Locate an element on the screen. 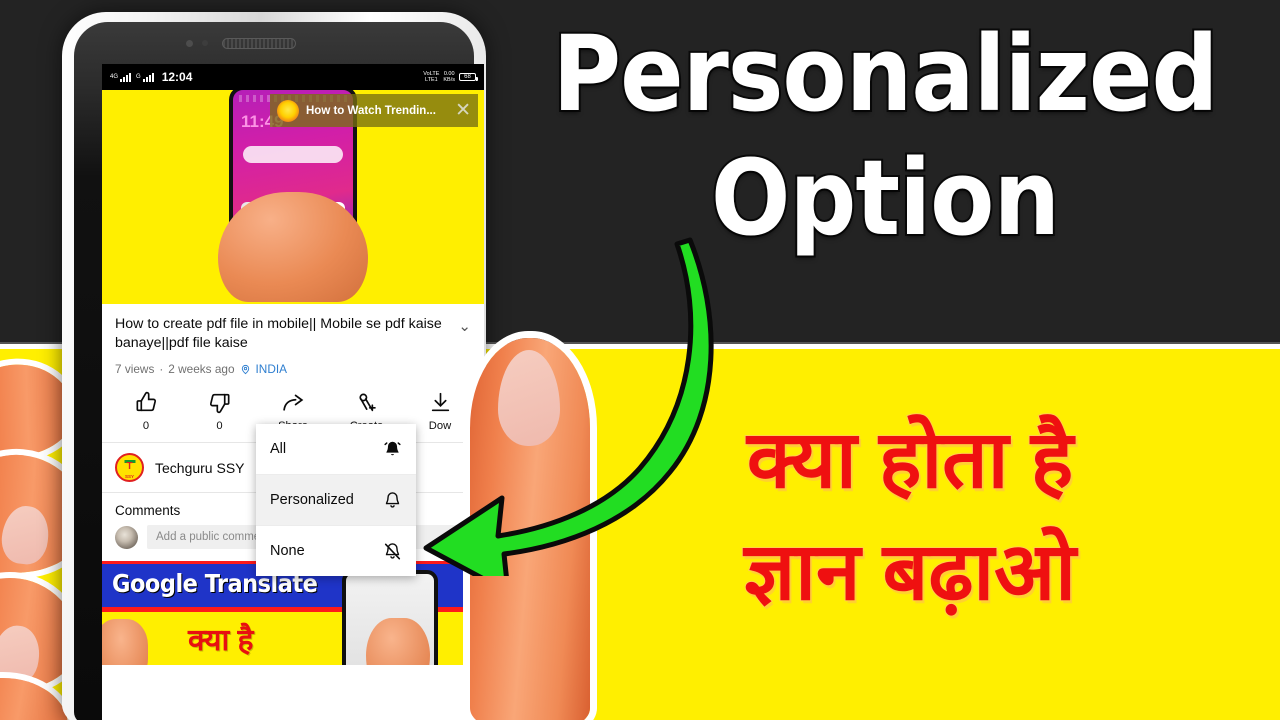 This screenshot has height=720, width=1280. network-type-2-label: G is located at coordinates (138, 77).